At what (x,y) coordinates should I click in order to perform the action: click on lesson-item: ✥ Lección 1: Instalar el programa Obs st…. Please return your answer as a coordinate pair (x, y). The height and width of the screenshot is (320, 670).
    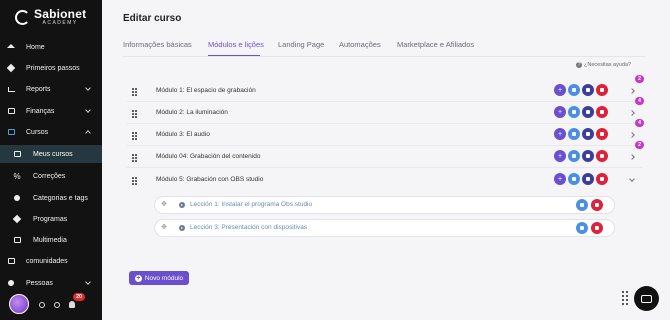
    Looking at the image, I should click on (384, 205).